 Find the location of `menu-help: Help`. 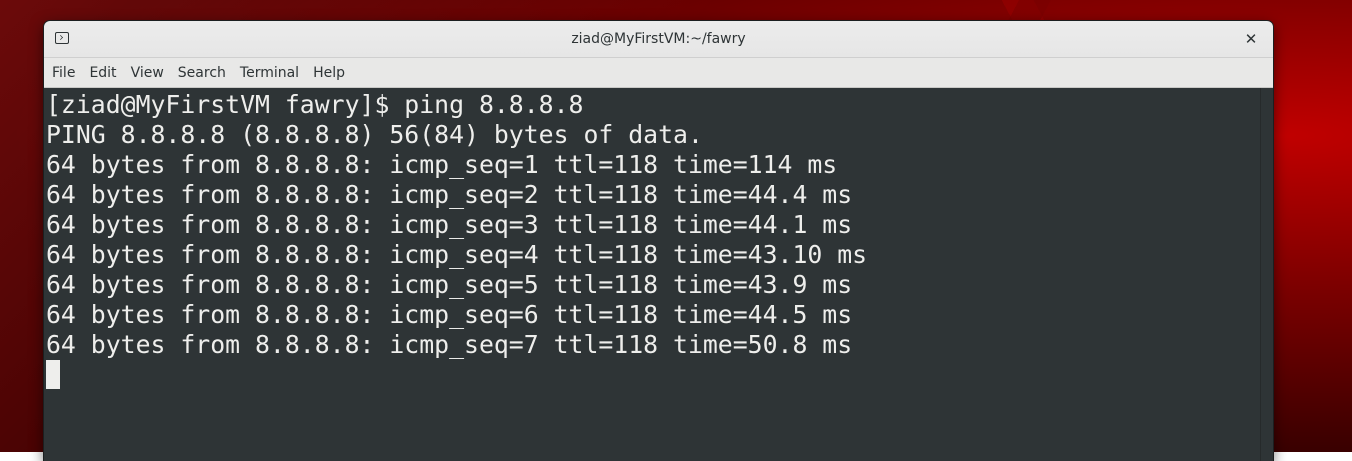

menu-help: Help is located at coordinates (329, 73).